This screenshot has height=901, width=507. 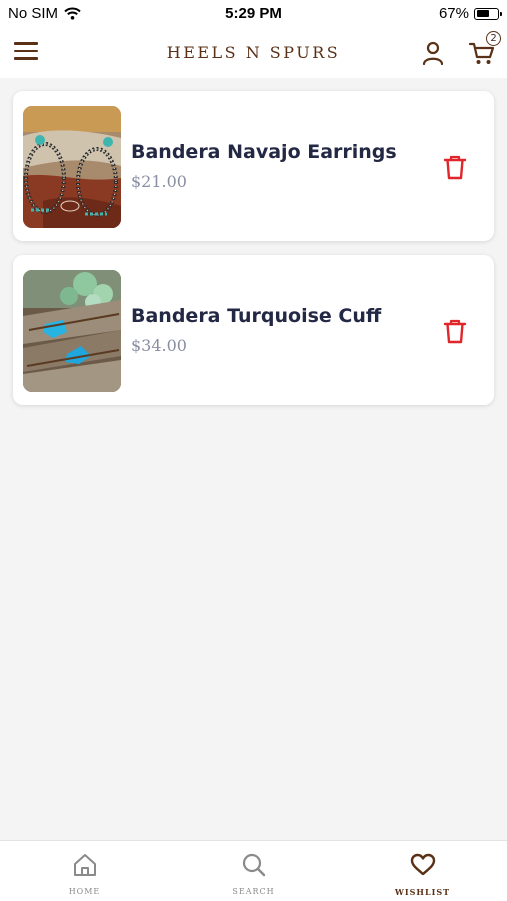 I want to click on account-button, so click(x=433, y=53).